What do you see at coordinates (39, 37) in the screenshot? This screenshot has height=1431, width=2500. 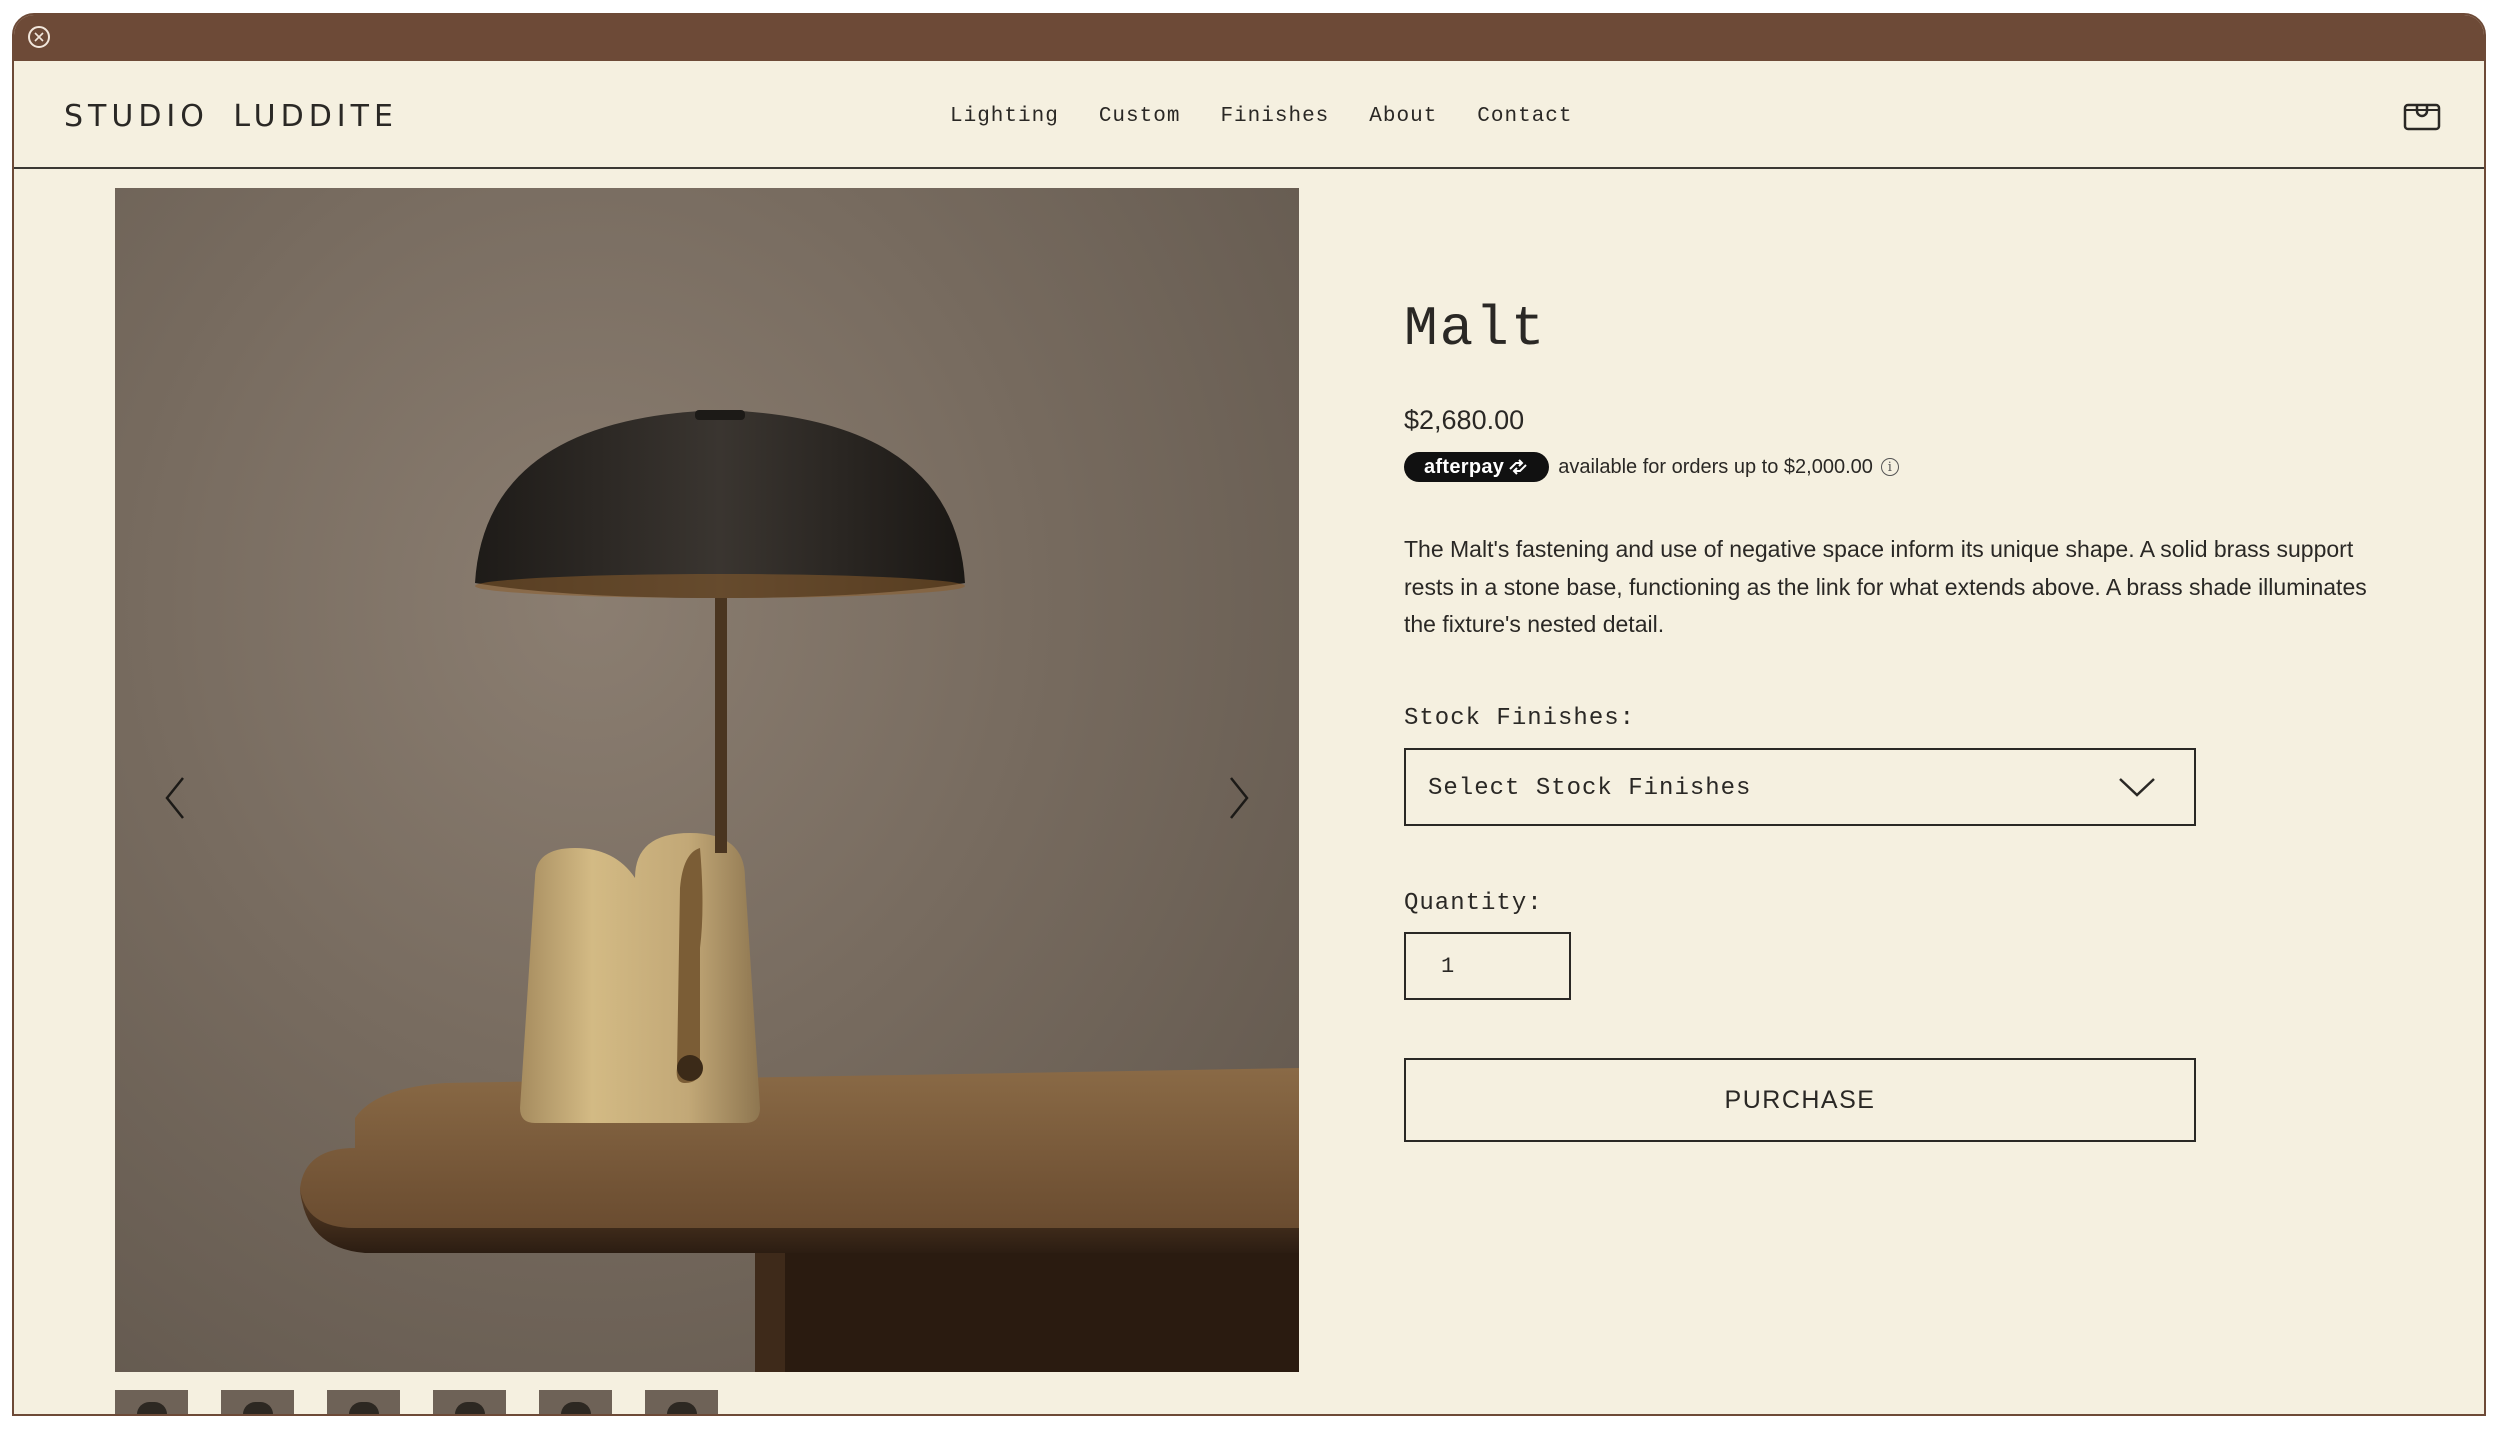 I see `close-icon` at bounding box center [39, 37].